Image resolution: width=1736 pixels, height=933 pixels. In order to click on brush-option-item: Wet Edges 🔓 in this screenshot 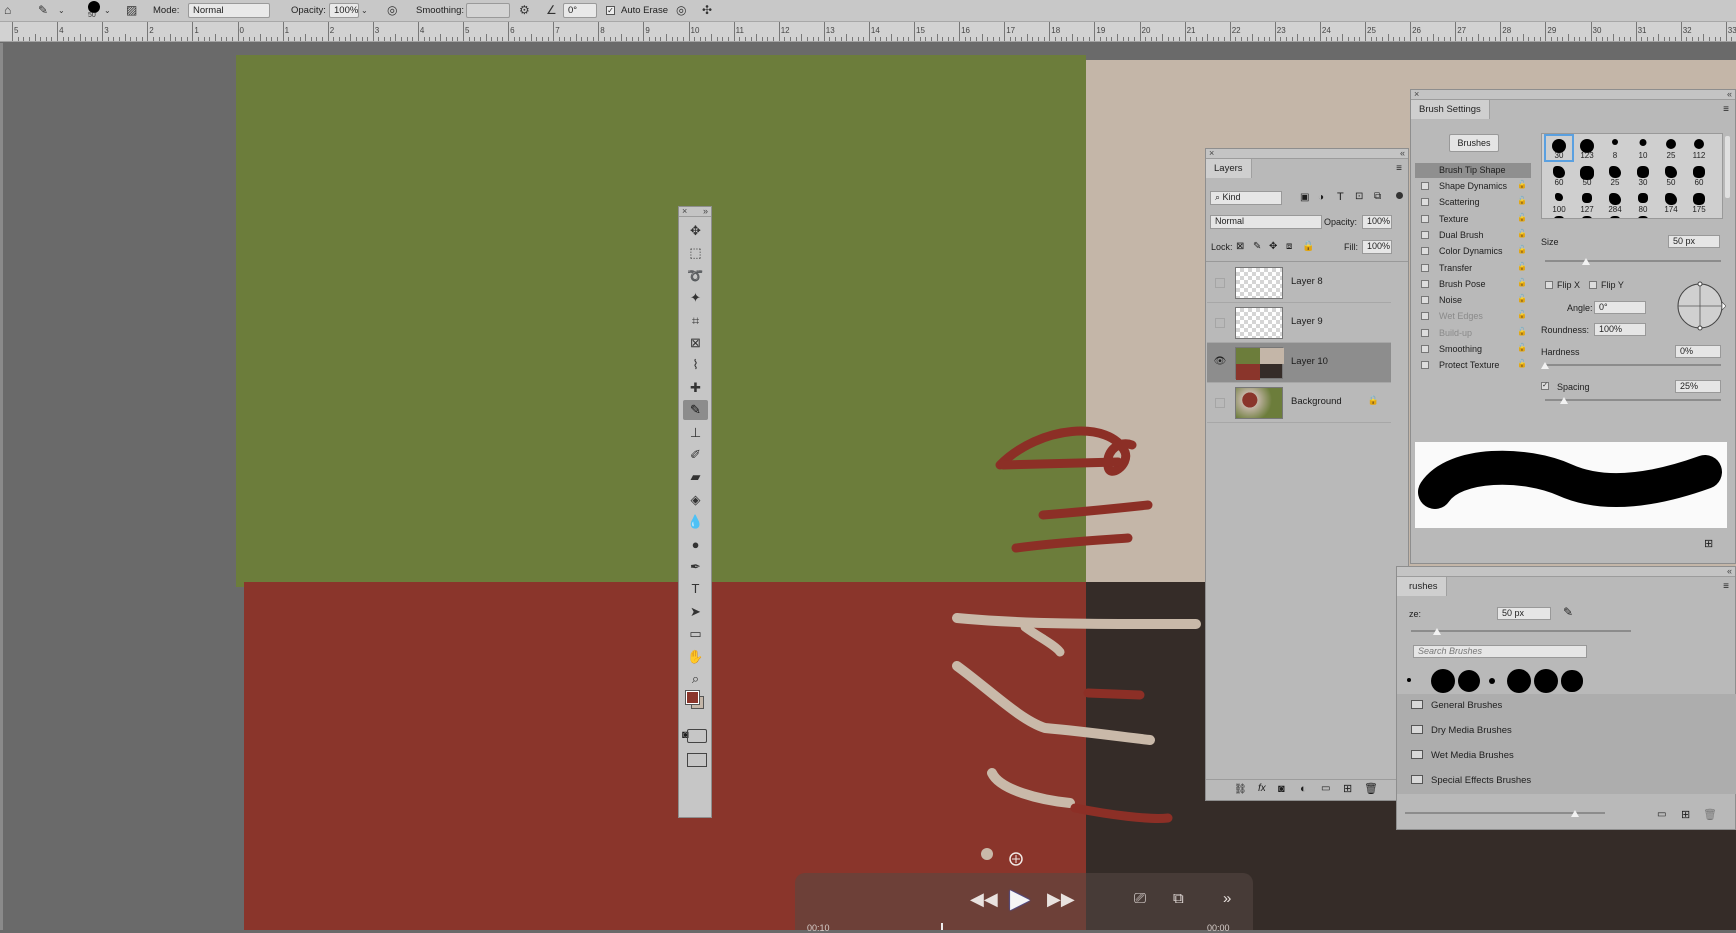, I will do `click(1472, 316)`.